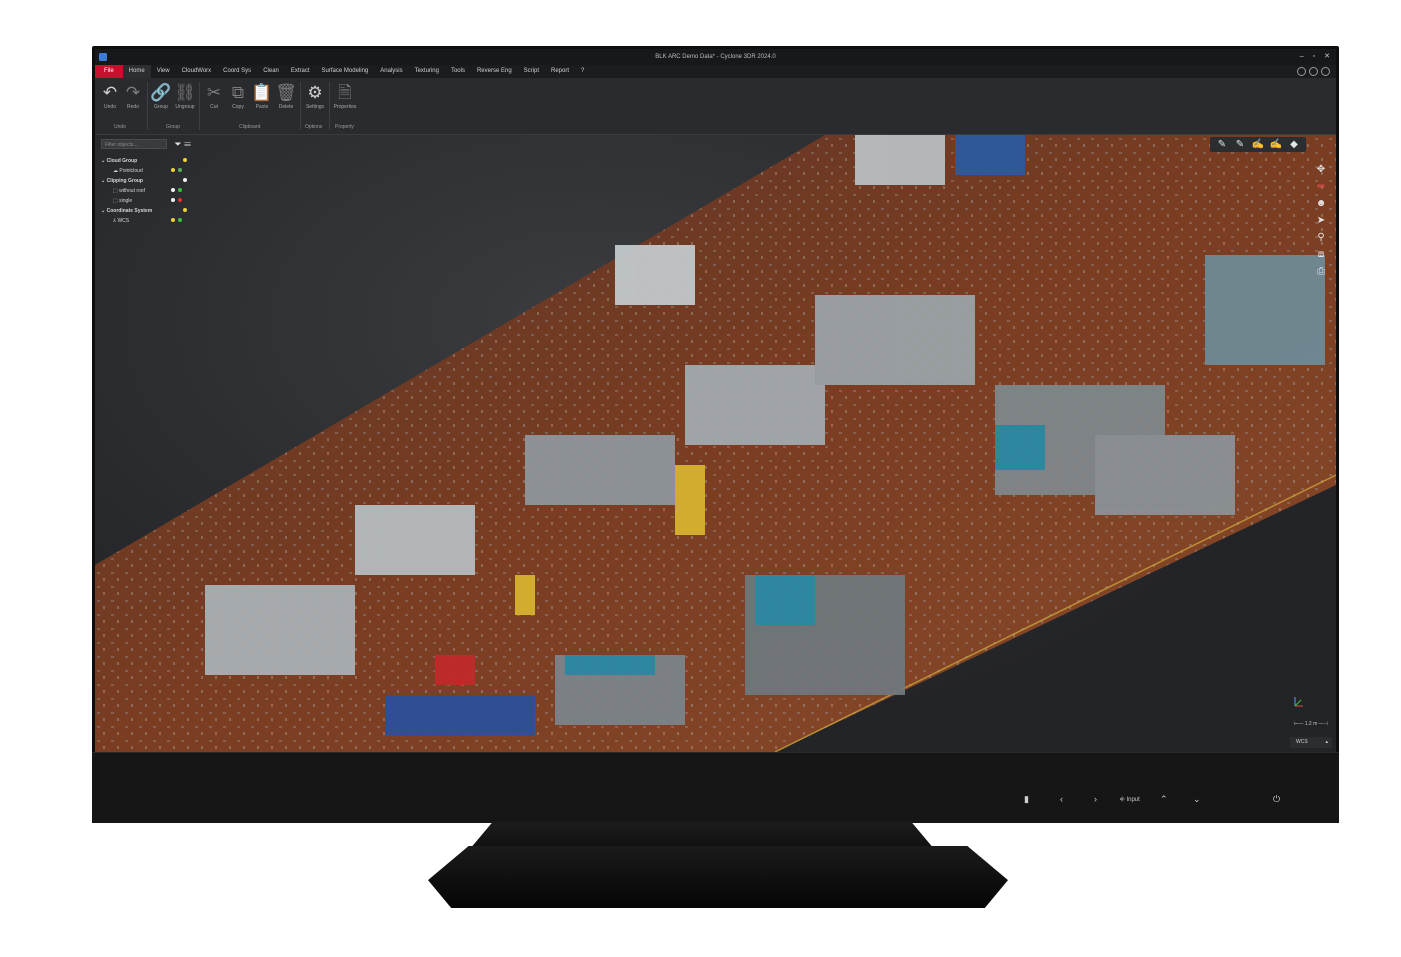  I want to click on coordinate-system-selector: WCS ▴, so click(1311, 742).